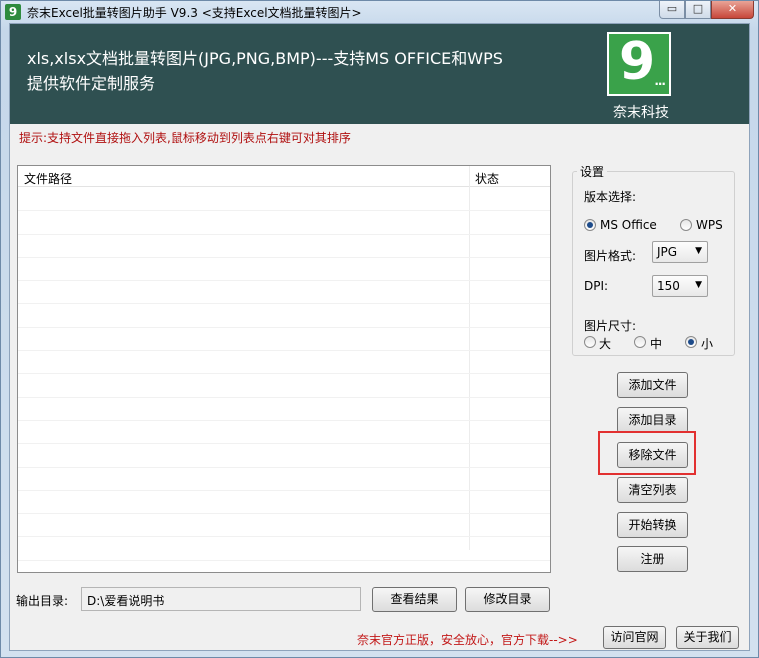 The image size is (759, 658). Describe the element at coordinates (610, 197) in the screenshot. I see `version-label: 版本选择:` at that location.